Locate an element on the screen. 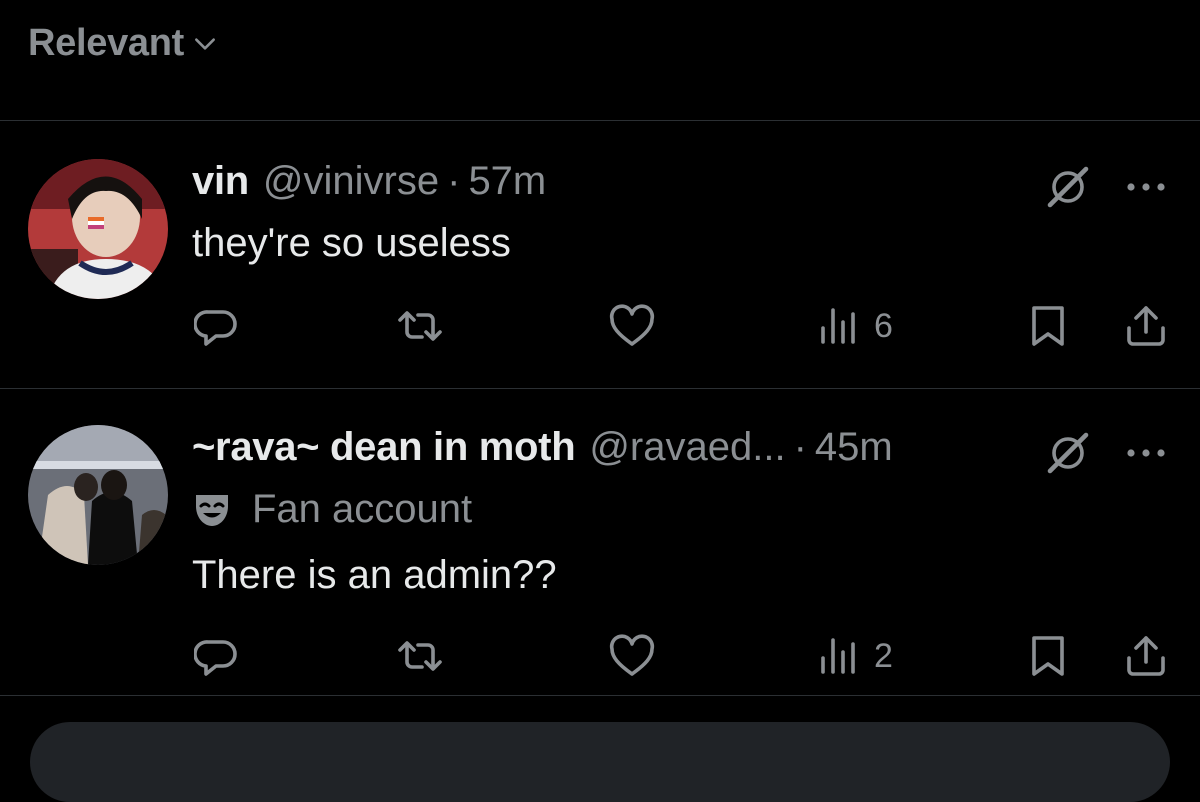  sort-dropdown: Relevant is located at coordinates (123, 43).